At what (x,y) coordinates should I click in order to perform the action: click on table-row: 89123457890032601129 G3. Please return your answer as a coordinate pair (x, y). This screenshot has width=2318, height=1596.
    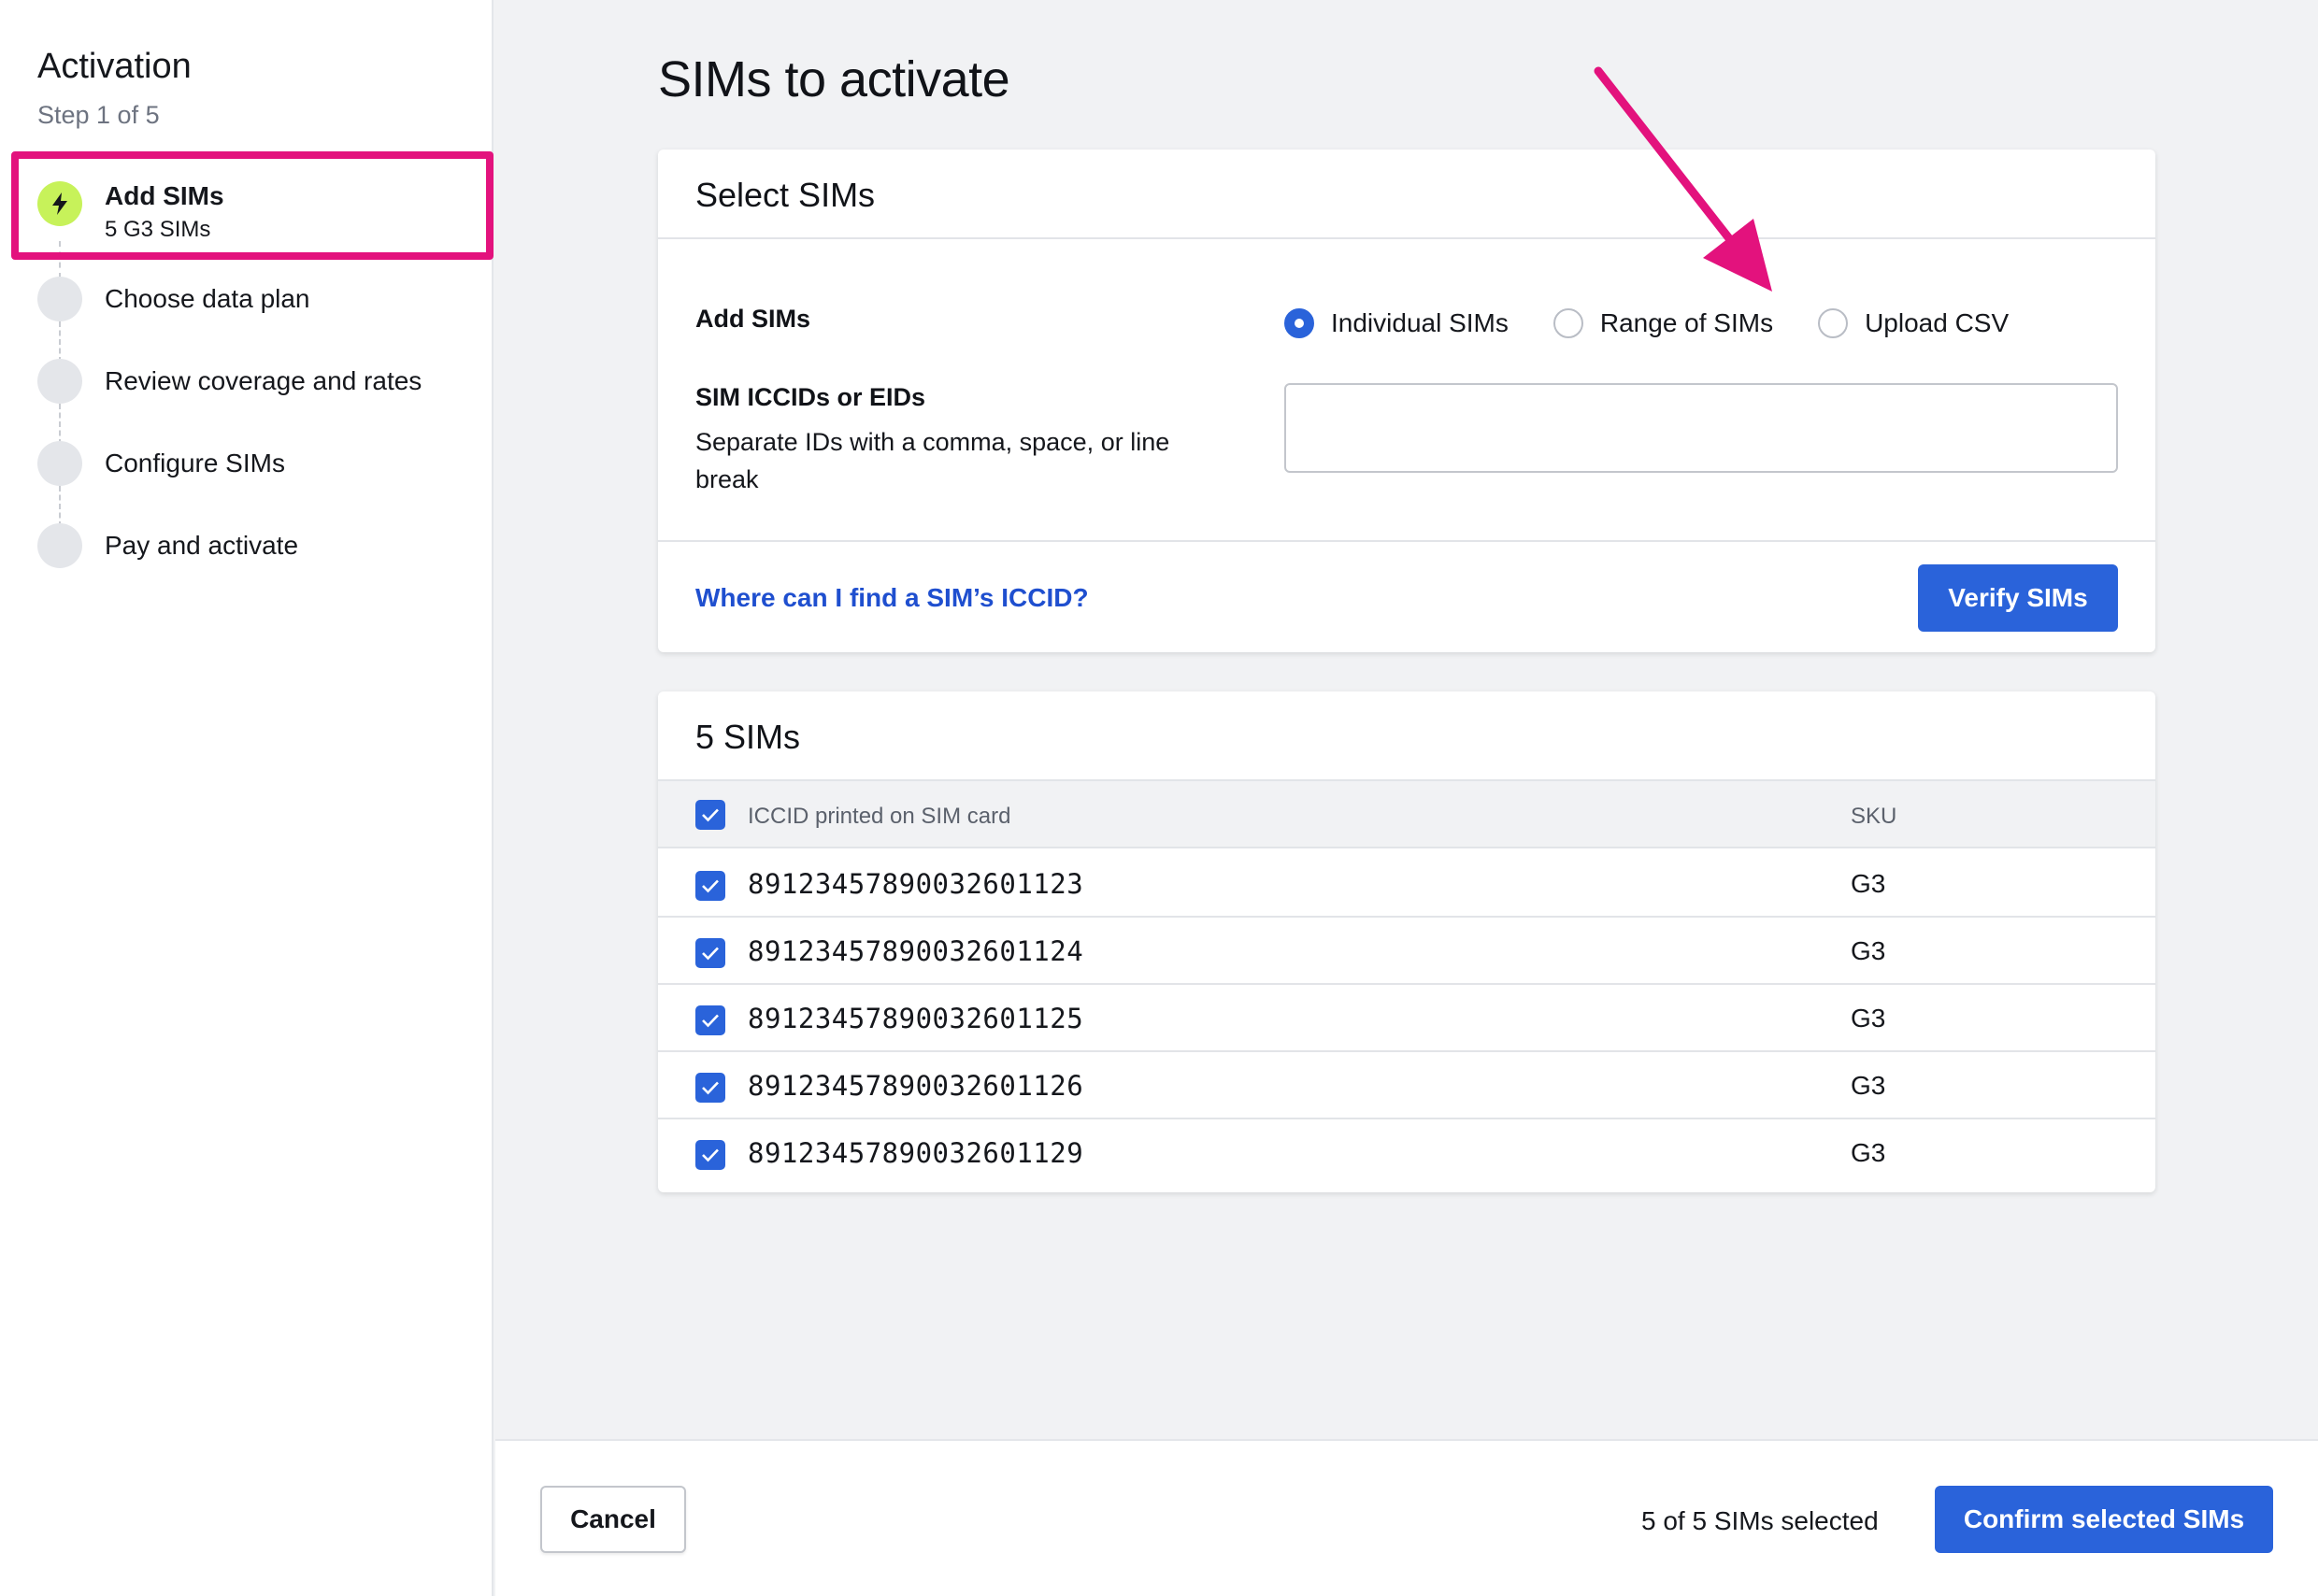
    Looking at the image, I should click on (1407, 1153).